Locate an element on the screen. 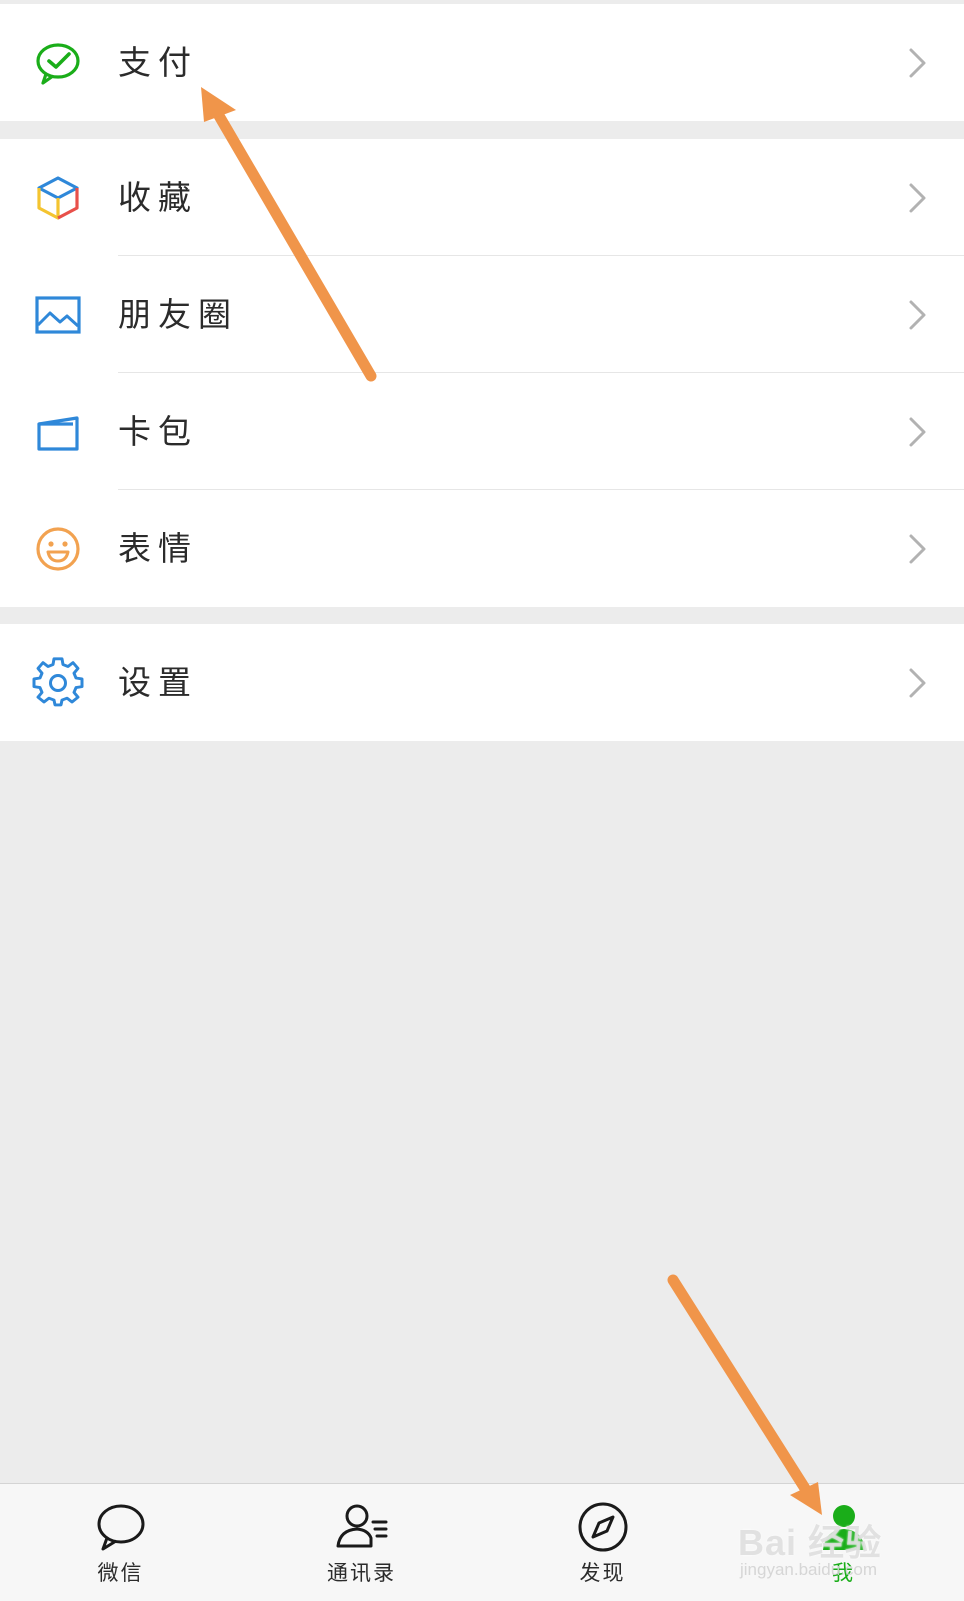 The image size is (964, 1601). menu-item-payment: 支付 is located at coordinates (482, 62).